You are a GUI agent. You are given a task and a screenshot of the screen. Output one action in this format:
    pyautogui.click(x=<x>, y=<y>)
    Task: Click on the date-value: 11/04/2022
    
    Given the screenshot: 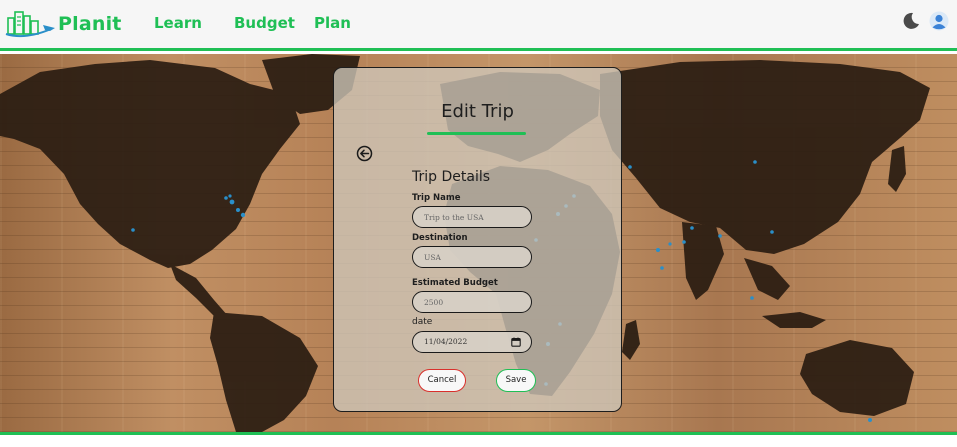 What is the action you would take?
    pyautogui.click(x=446, y=341)
    